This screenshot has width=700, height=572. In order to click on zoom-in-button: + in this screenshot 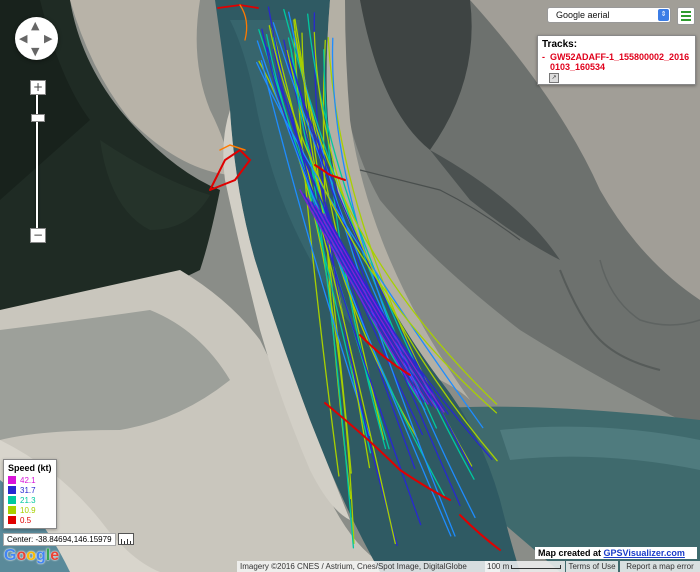, I will do `click(38, 87)`.